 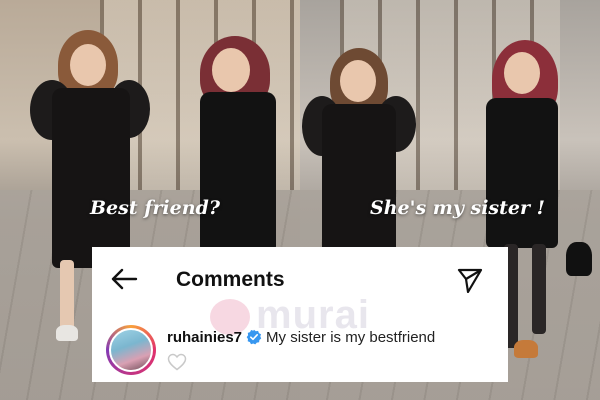 What do you see at coordinates (124, 279) in the screenshot?
I see `arrow-left-icon` at bounding box center [124, 279].